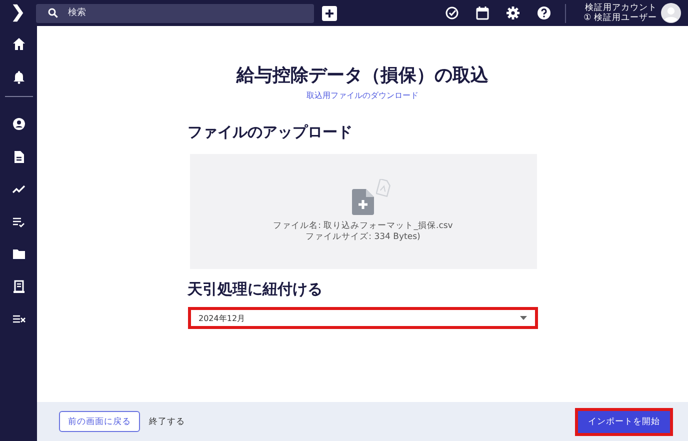 This screenshot has height=441, width=688. What do you see at coordinates (329, 13) in the screenshot?
I see `add-icon` at bounding box center [329, 13].